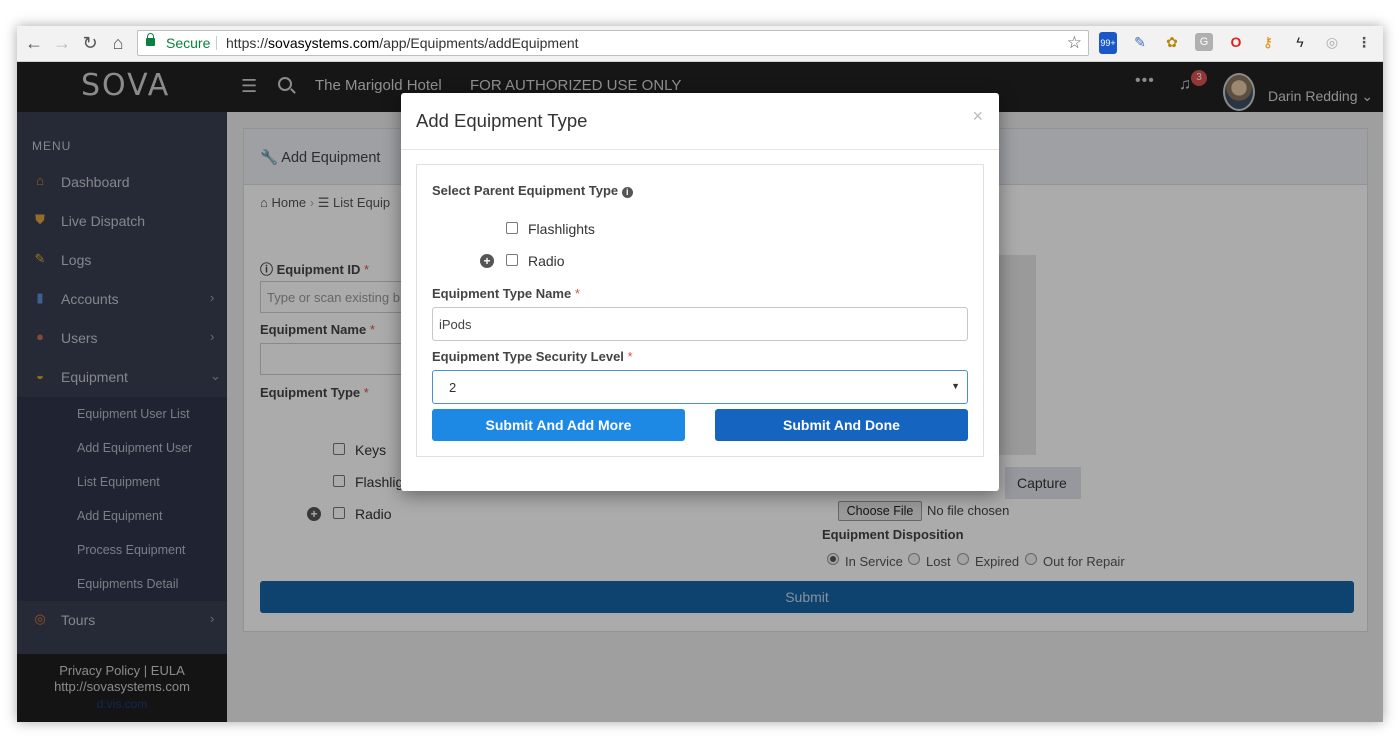 The image size is (1400, 750). Describe the element at coordinates (1300, 42) in the screenshot. I see `flame-extension-icon: ϟ` at that location.